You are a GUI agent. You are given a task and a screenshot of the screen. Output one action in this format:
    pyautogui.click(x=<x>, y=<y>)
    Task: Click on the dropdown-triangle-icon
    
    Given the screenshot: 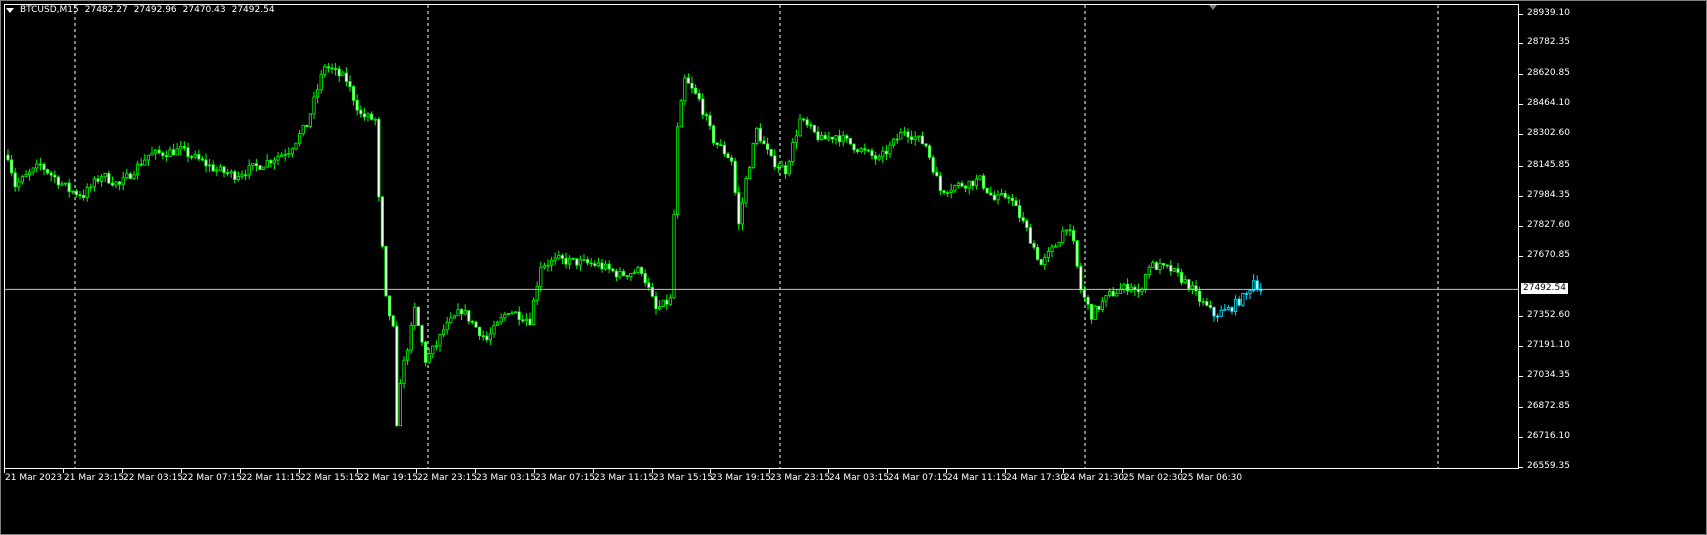 What is the action you would take?
    pyautogui.click(x=10, y=10)
    